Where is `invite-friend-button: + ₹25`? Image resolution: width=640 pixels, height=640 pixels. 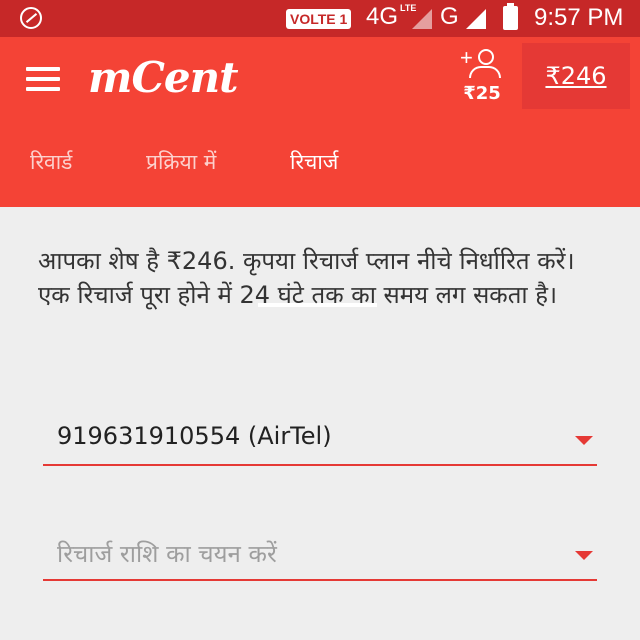 invite-friend-button: + ₹25 is located at coordinates (482, 76).